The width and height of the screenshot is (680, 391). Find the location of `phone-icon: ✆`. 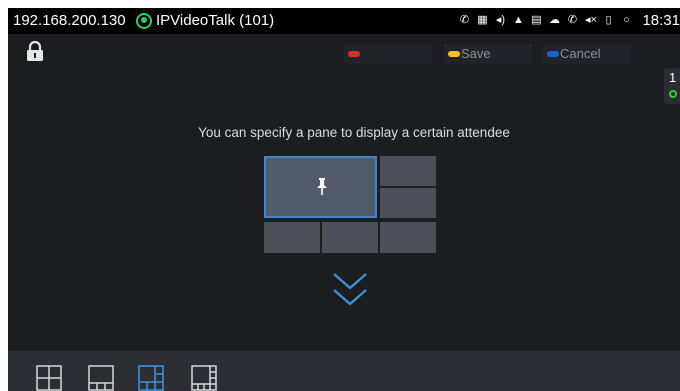

phone-icon: ✆ is located at coordinates (572, 20).